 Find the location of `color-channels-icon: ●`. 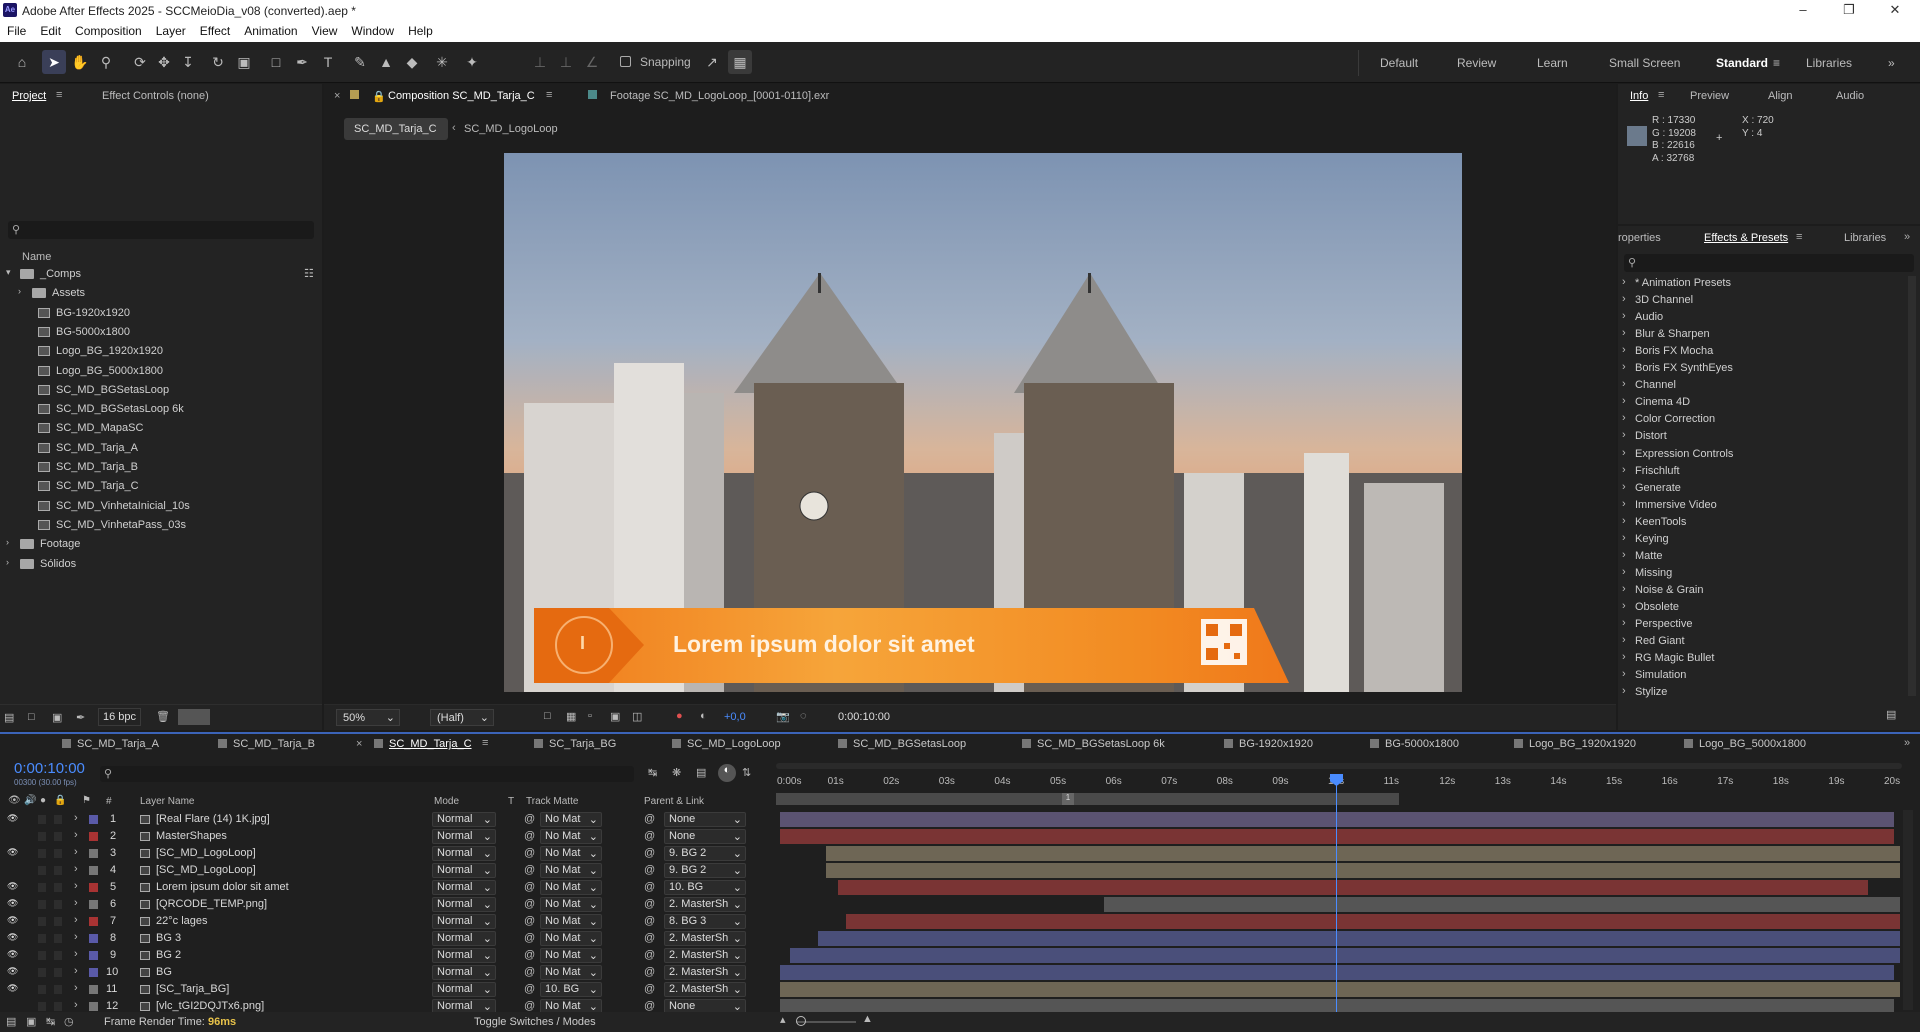

color-channels-icon: ● is located at coordinates (679, 716).